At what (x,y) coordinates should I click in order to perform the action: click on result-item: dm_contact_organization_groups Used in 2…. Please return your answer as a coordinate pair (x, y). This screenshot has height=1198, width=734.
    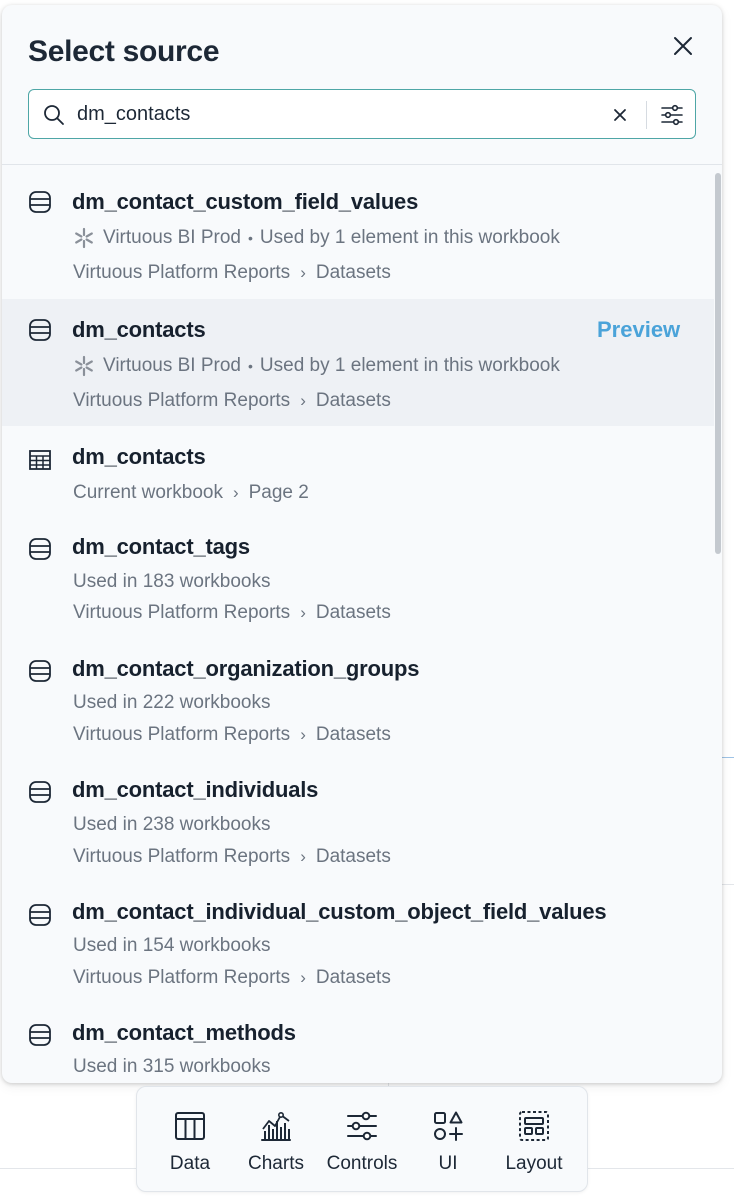
    Looking at the image, I should click on (358, 699).